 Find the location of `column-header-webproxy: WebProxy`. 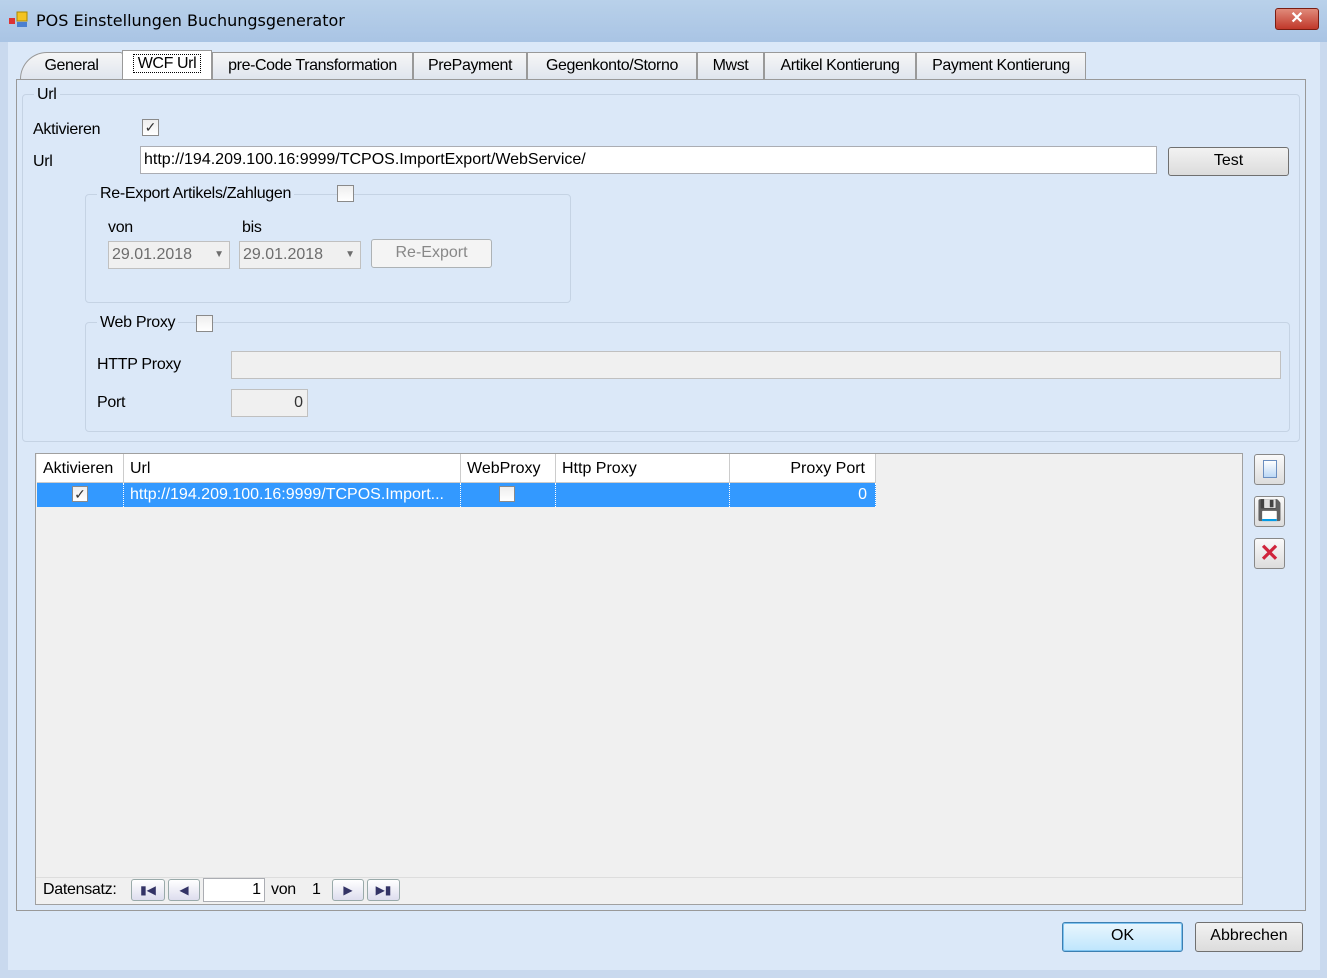

column-header-webproxy: WebProxy is located at coordinates (508, 468).